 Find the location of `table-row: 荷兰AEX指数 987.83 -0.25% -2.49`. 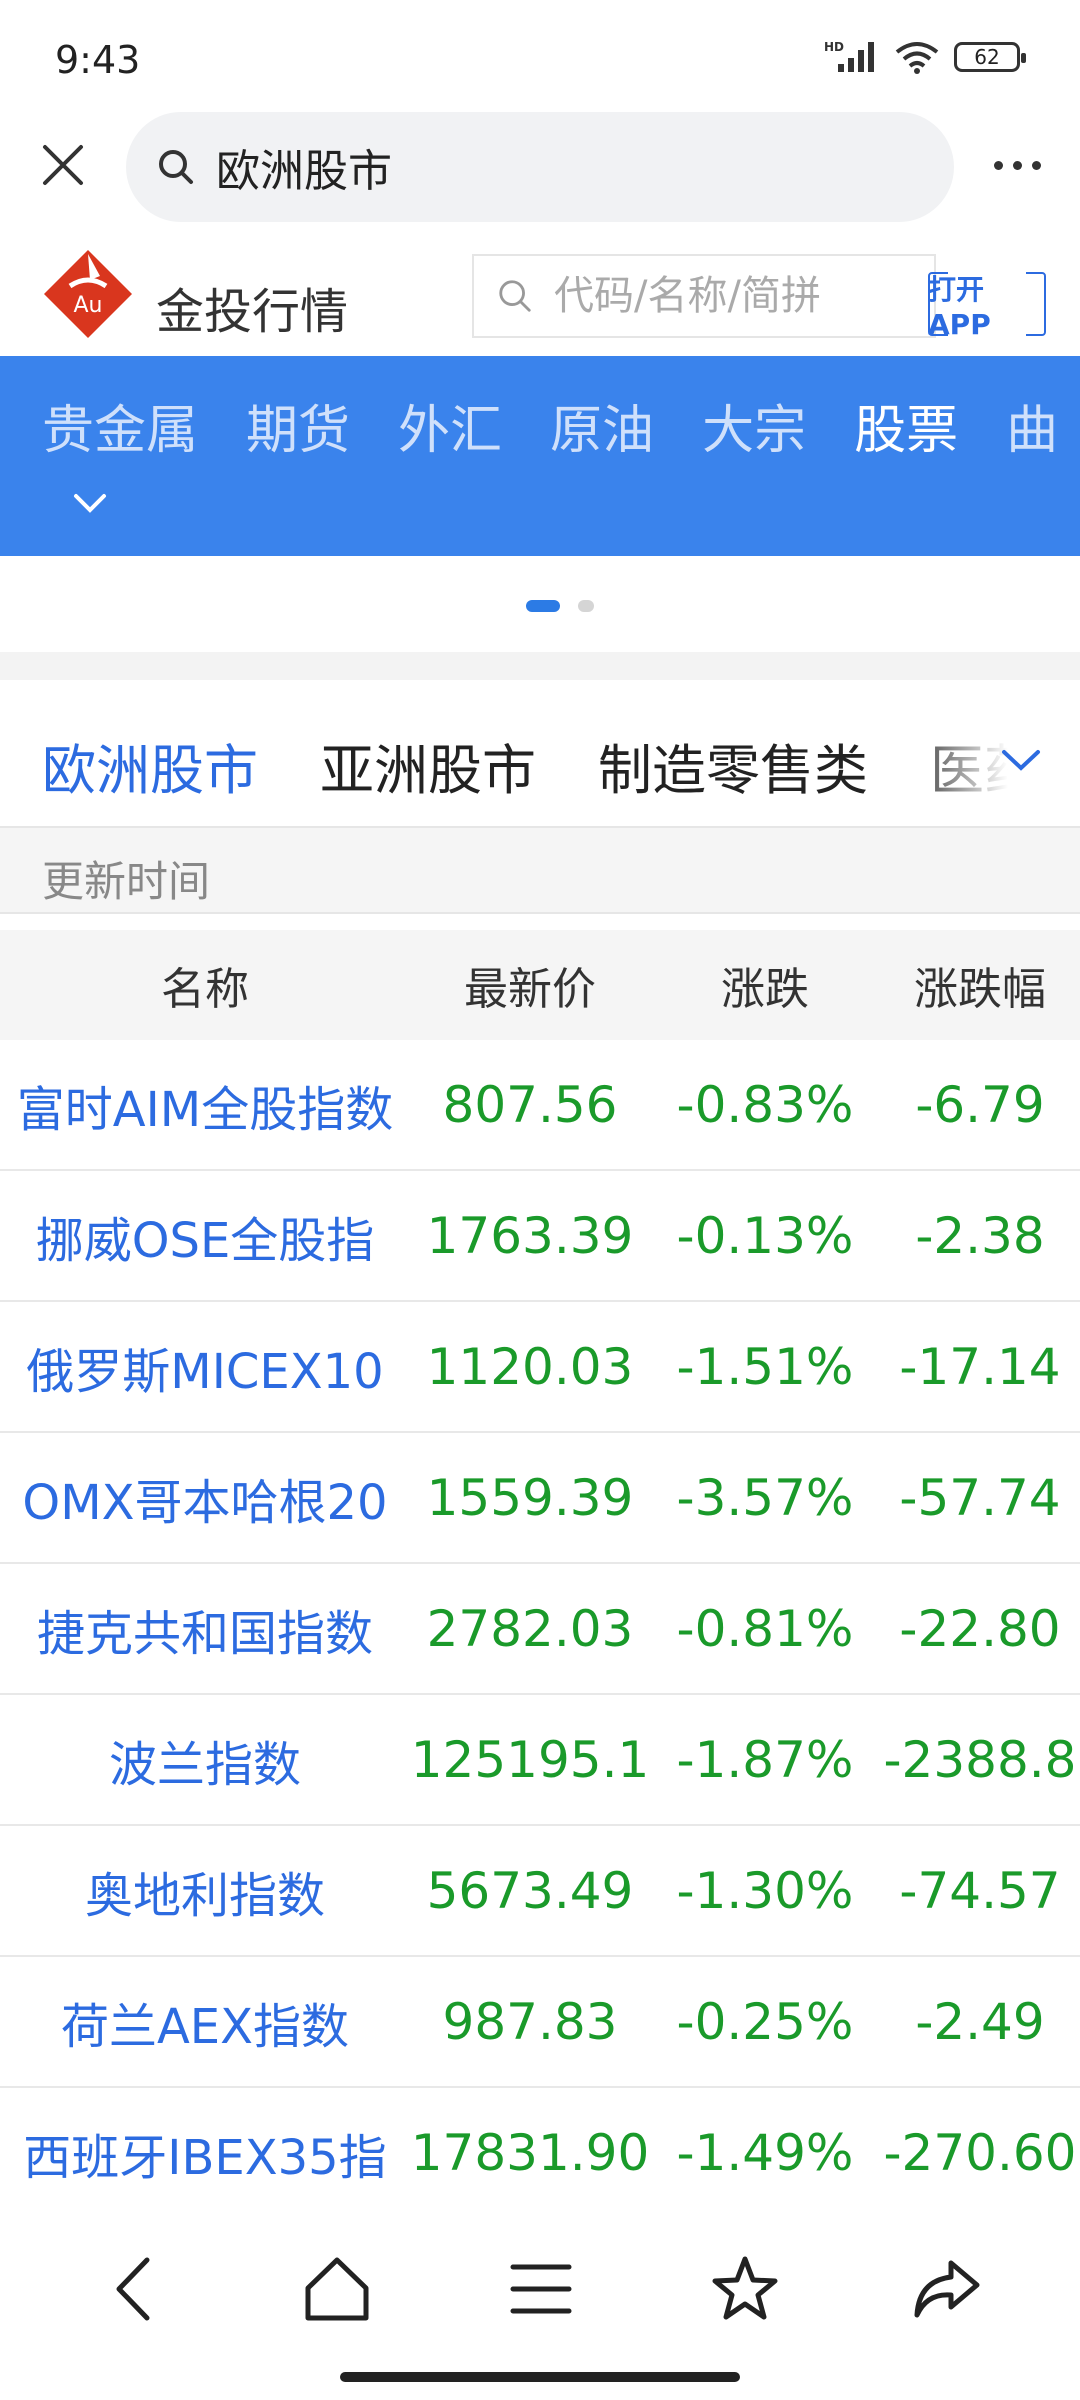

table-row: 荷兰AEX指数 987.83 -0.25% -2.49 is located at coordinates (540, 2022).